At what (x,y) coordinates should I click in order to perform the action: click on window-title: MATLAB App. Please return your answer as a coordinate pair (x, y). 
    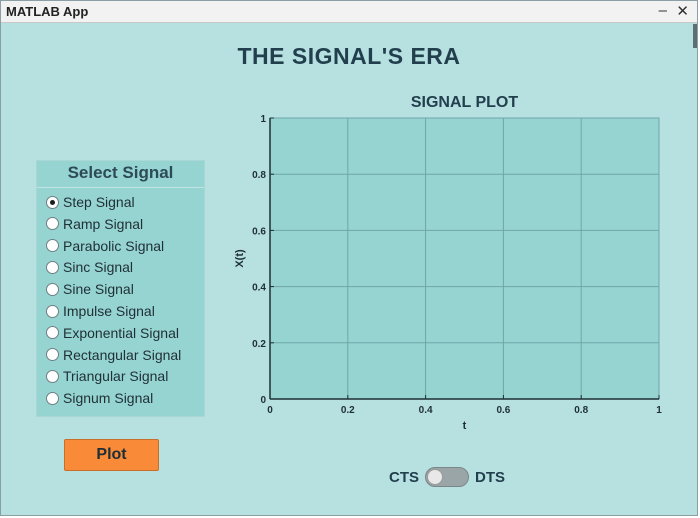
    Looking at the image, I should click on (47, 11).